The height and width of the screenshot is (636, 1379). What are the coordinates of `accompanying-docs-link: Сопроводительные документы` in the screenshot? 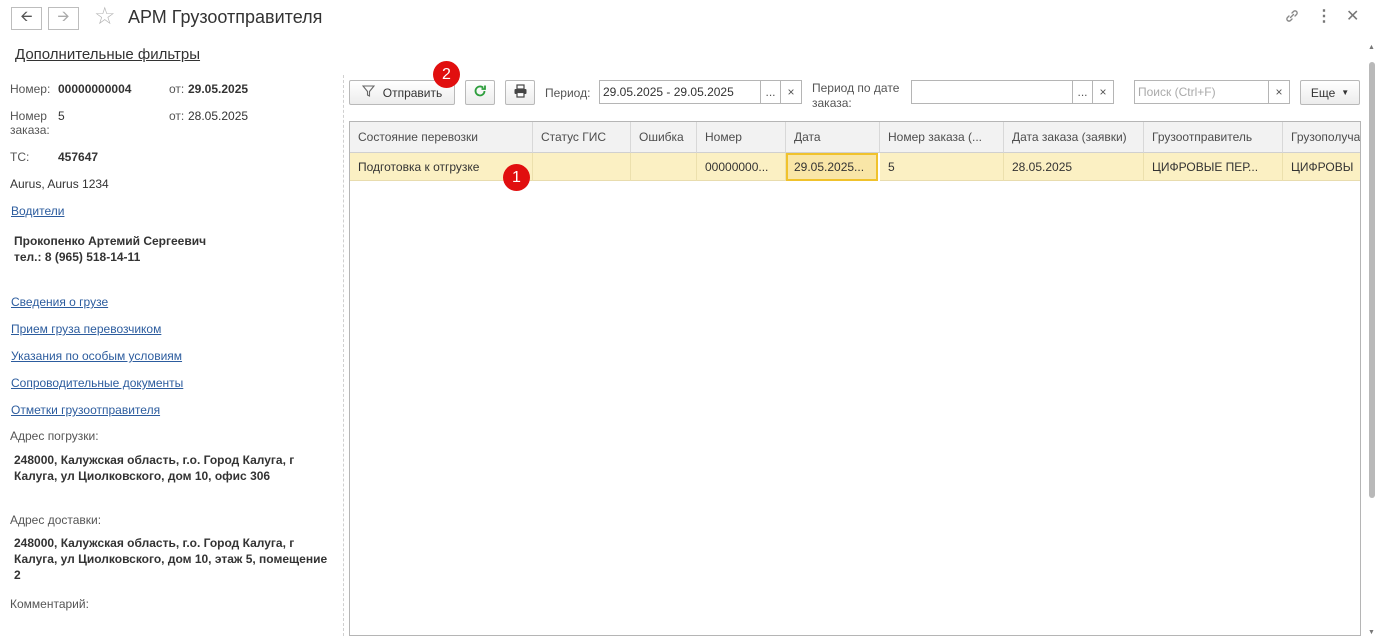 It's located at (97, 383).